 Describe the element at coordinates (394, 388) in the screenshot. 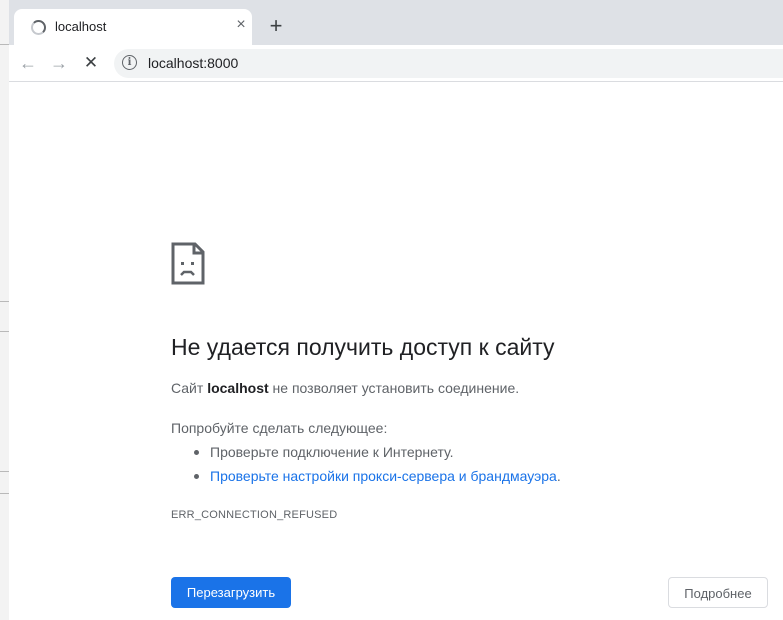

I see `summary-suffix: не позволяет установить соединение.` at that location.